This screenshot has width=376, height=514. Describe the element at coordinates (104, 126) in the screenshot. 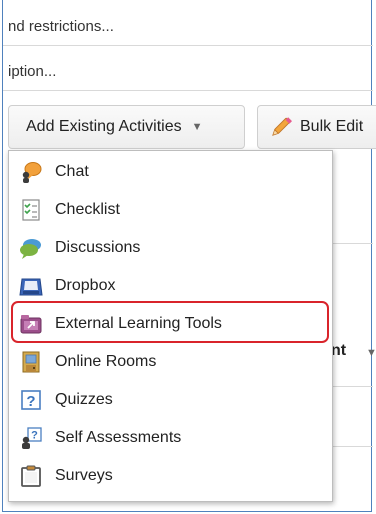

I see `add-existing-activities-label: Add Existing Activities` at that location.